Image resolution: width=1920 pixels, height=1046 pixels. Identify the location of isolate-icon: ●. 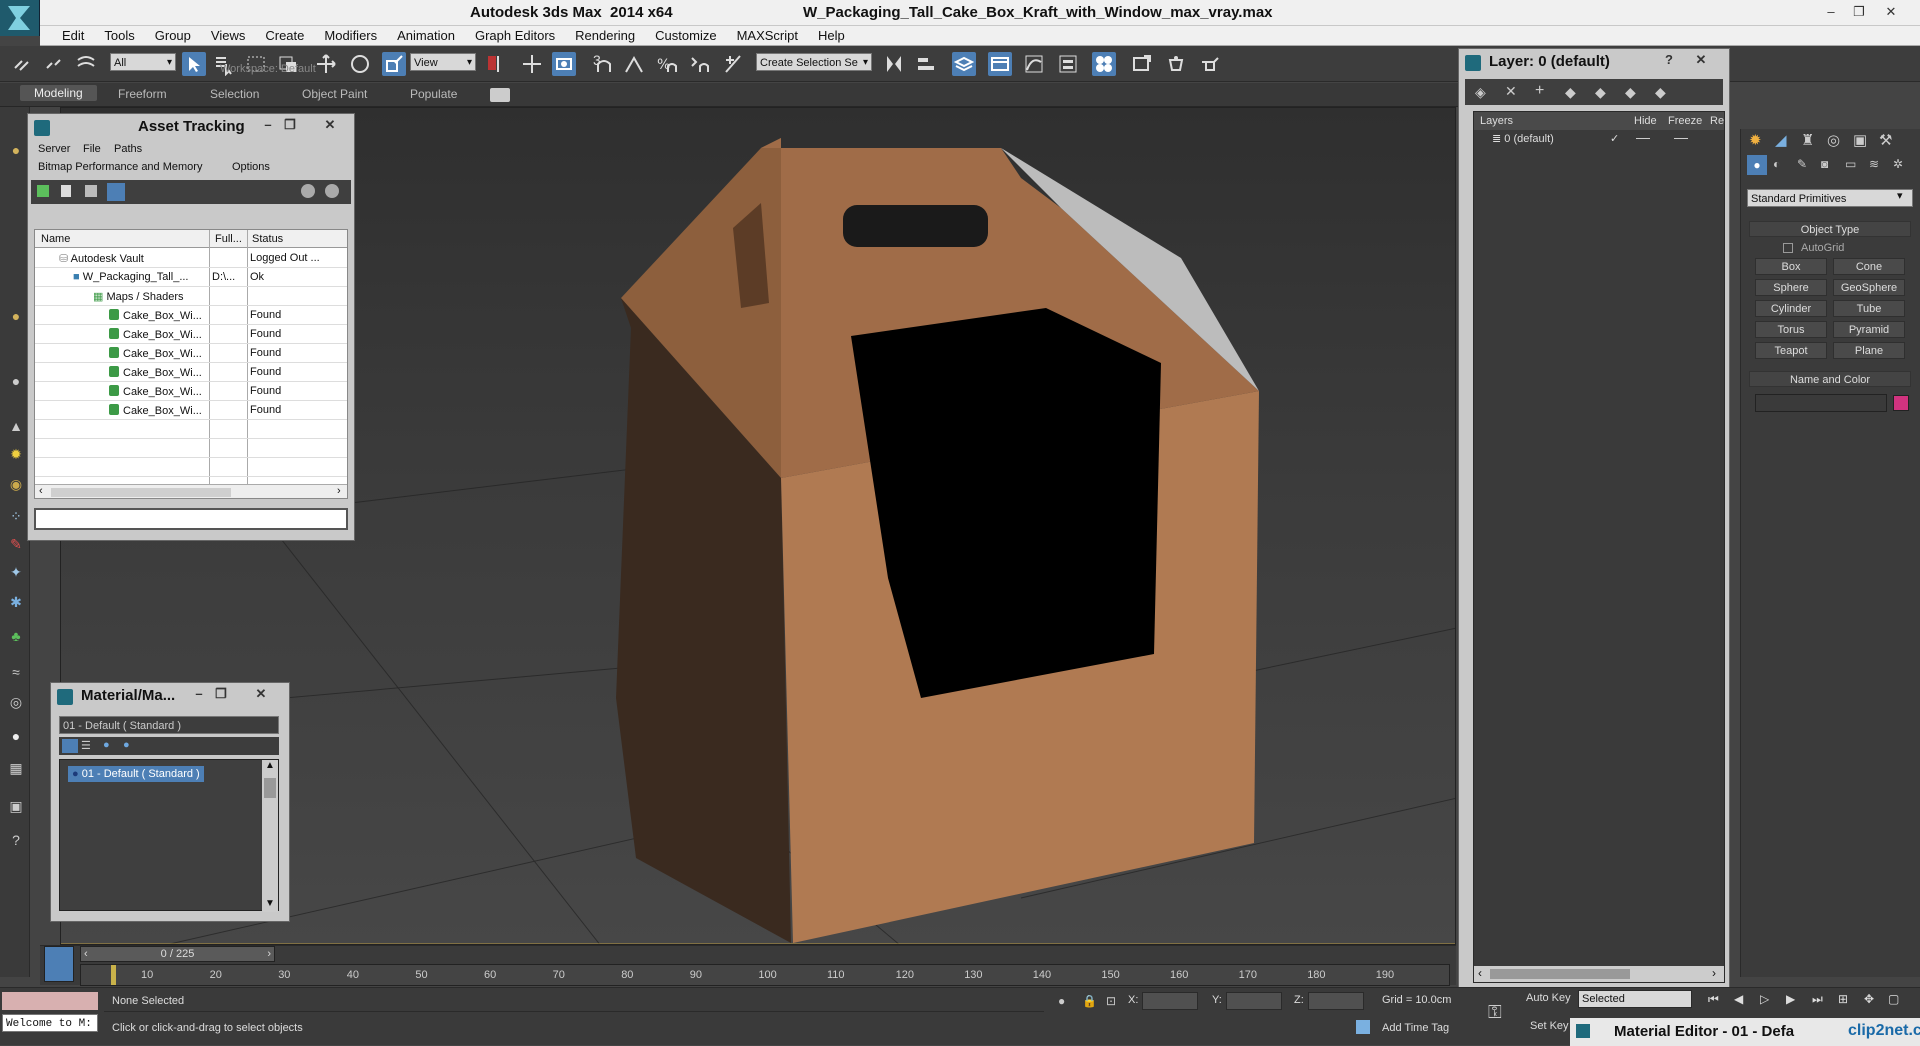
(1061, 1001).